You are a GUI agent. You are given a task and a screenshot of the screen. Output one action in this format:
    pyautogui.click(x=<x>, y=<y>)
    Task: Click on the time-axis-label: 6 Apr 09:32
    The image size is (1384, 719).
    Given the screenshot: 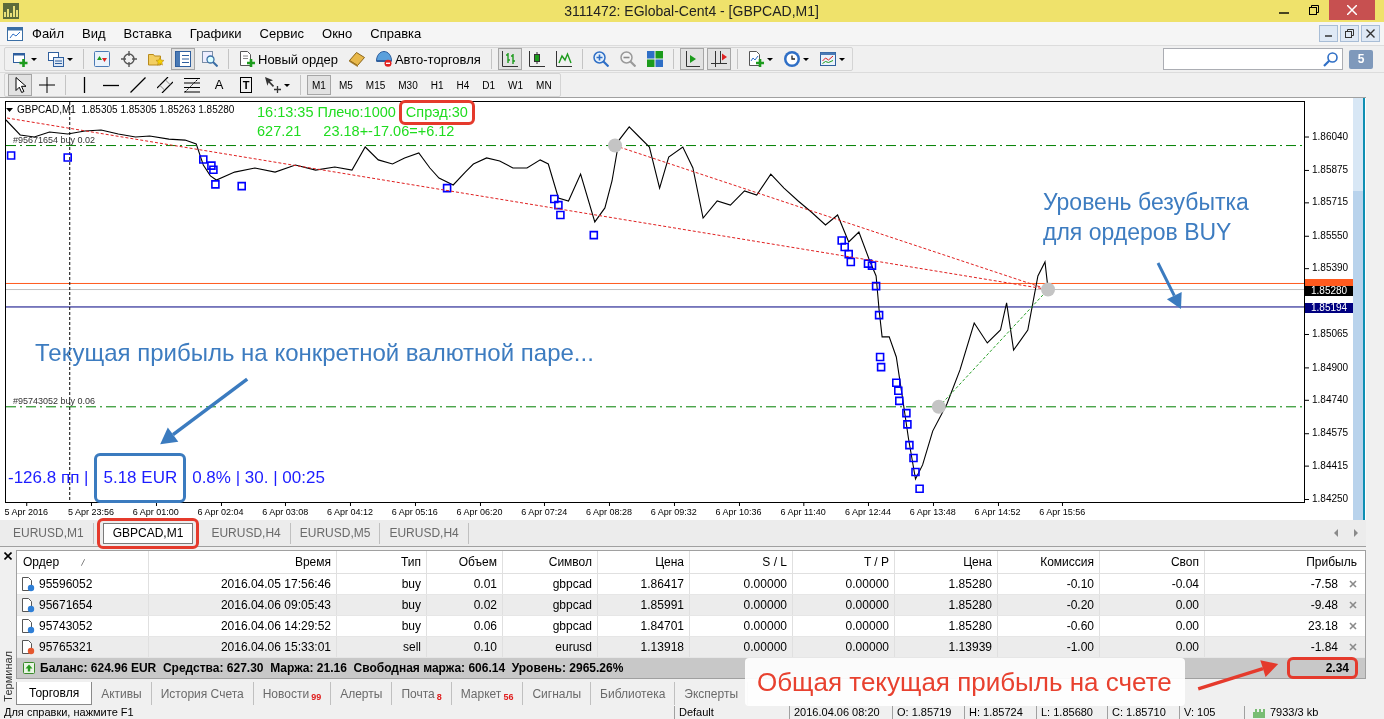 What is the action you would take?
    pyautogui.click(x=673, y=510)
    